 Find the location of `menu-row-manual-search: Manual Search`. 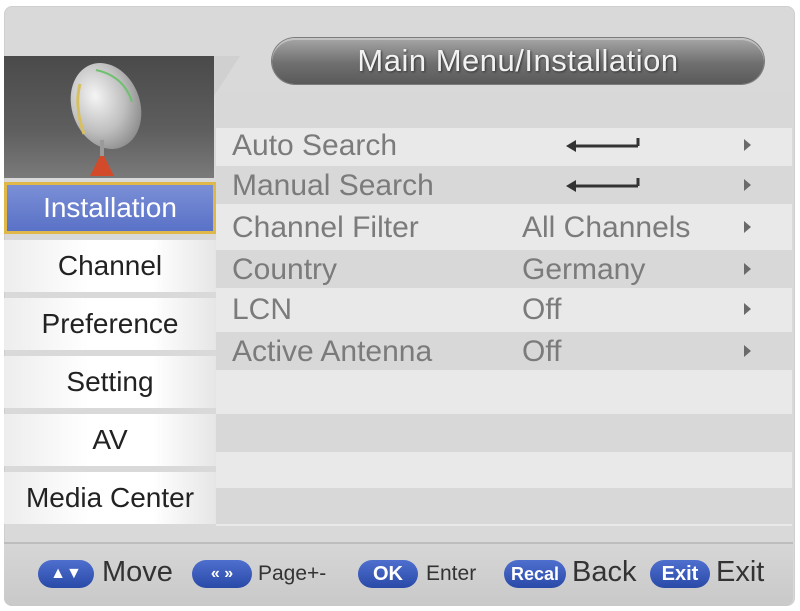

menu-row-manual-search: Manual Search is located at coordinates (504, 186).